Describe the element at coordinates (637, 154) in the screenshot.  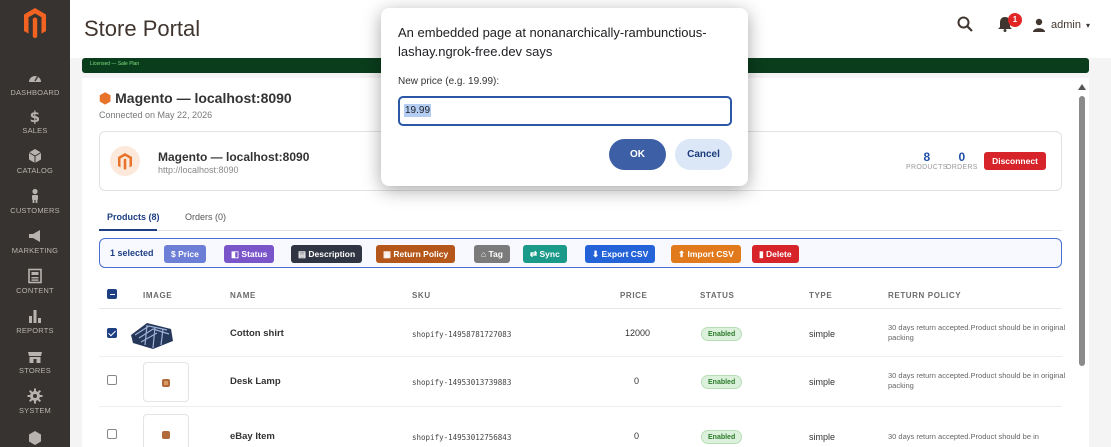
I see `ok-button: OK` at that location.